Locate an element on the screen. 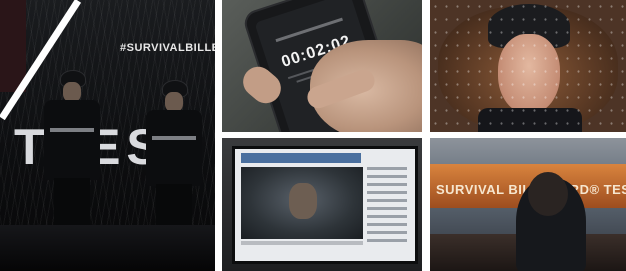 The image size is (626, 271). monitor is located at coordinates (325, 205).